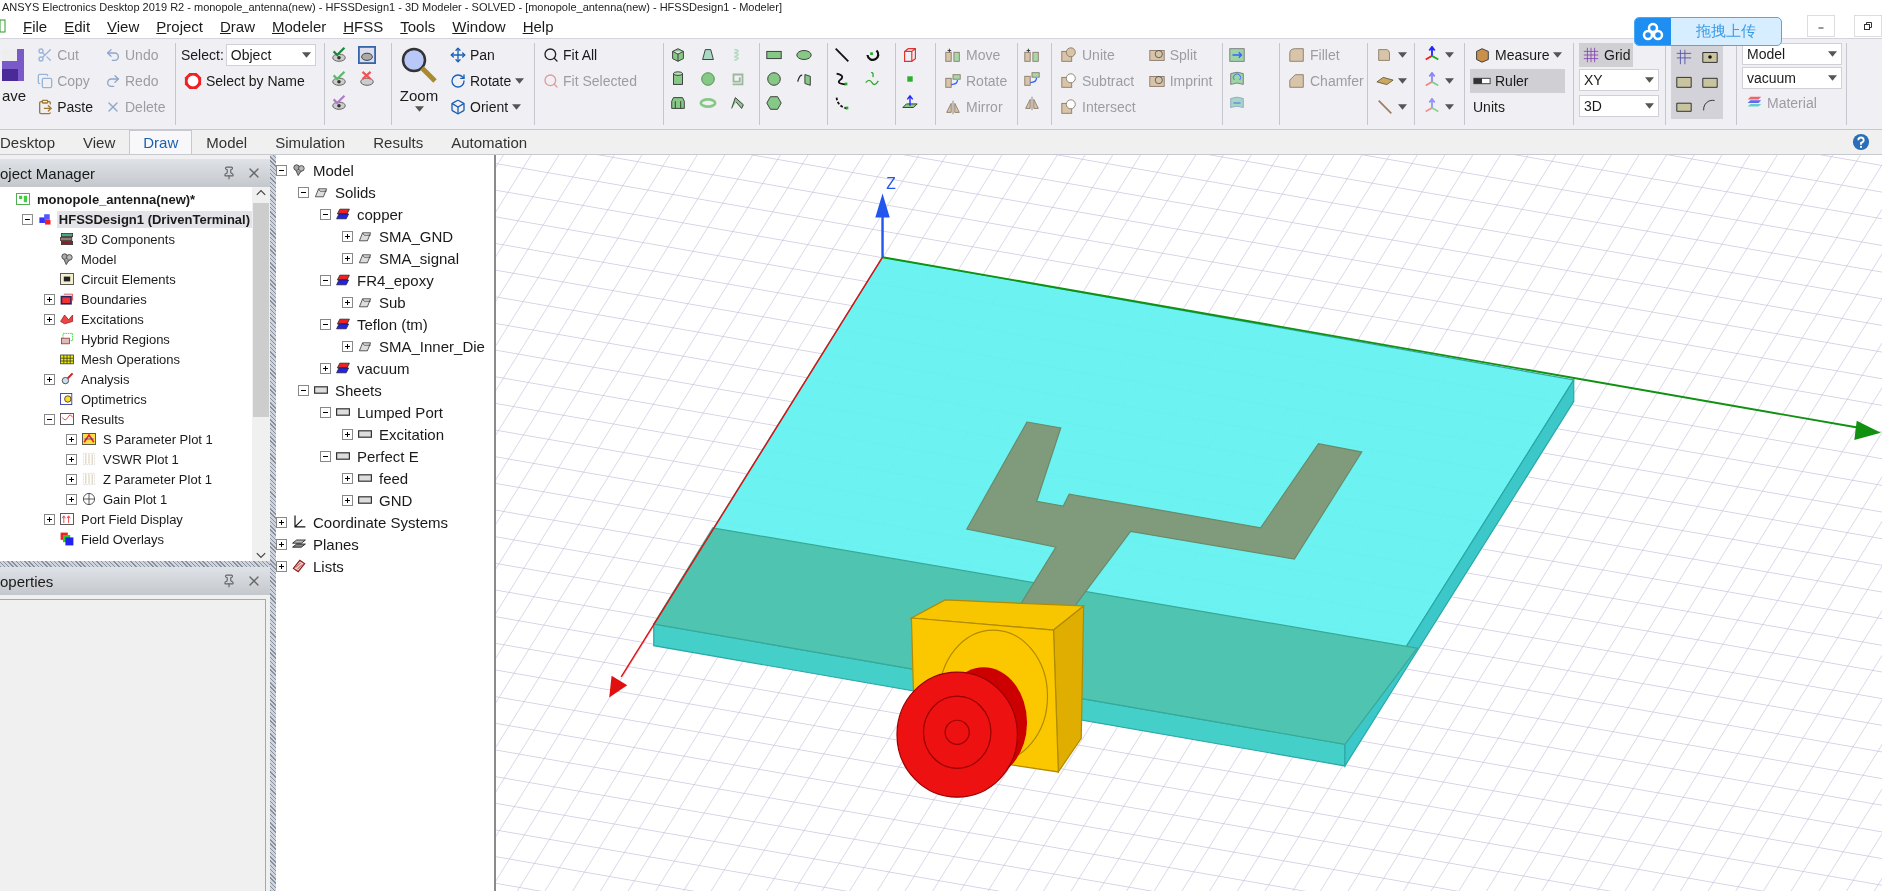 The height and width of the screenshot is (891, 1882). What do you see at coordinates (394, 478) in the screenshot?
I see `tree-item: feed` at bounding box center [394, 478].